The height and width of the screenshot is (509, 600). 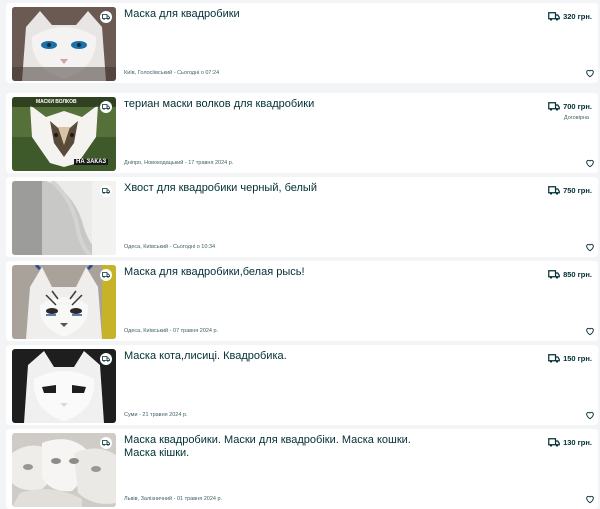 I want to click on price-block: 130 грн., so click(x=570, y=442).